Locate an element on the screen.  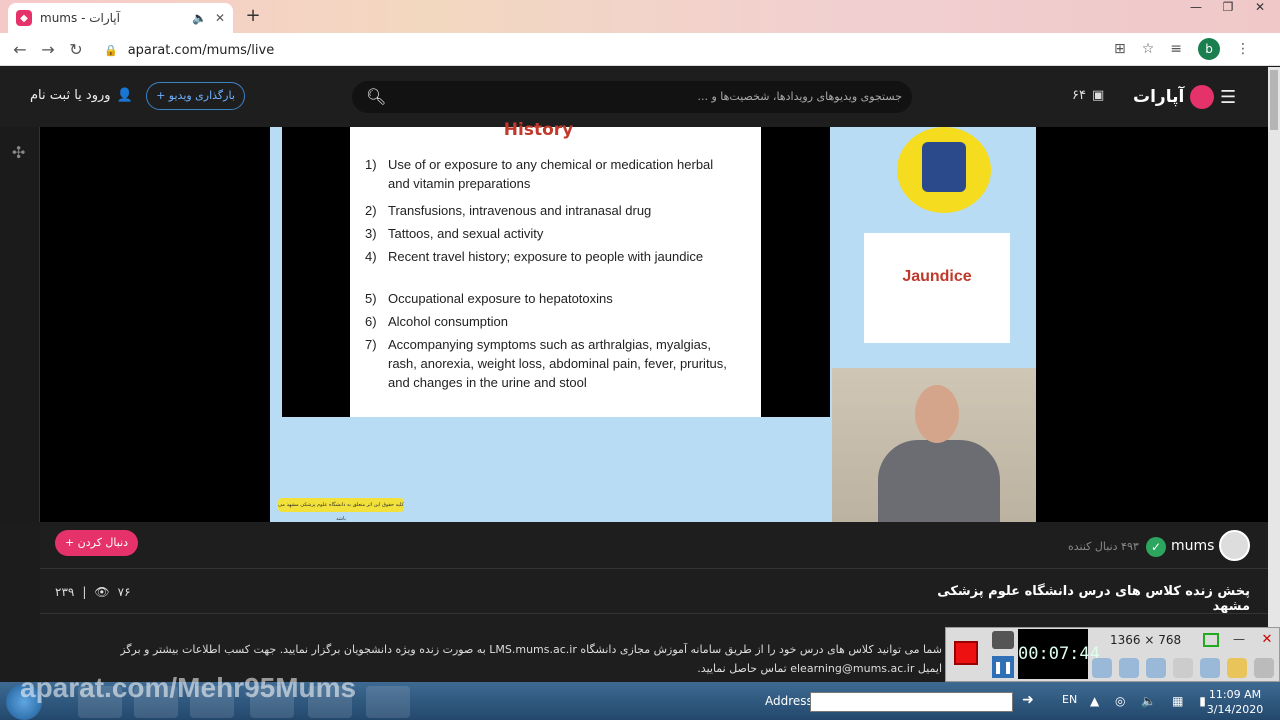
toolbar-actions: ⊞ ☆ ≡ b ⋮ is located at coordinates (1182, 49).